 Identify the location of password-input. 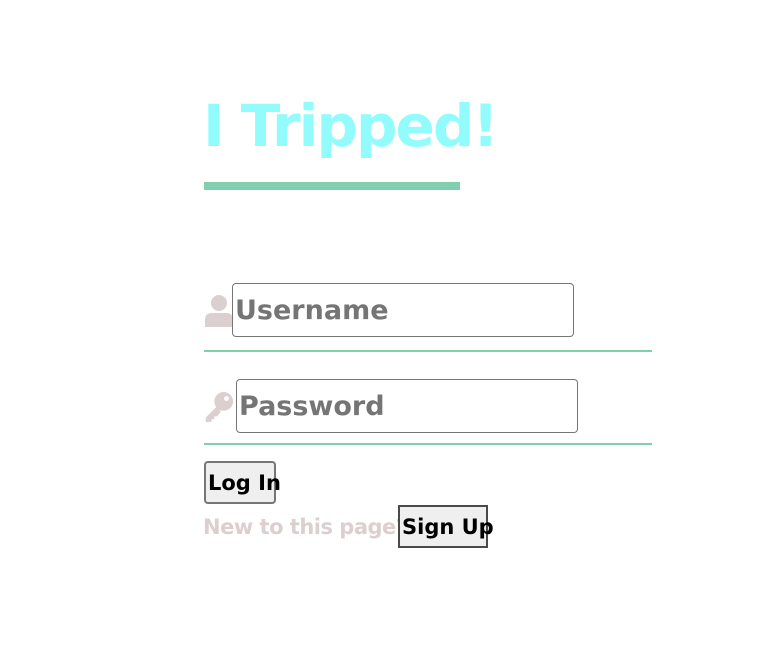
(407, 406).